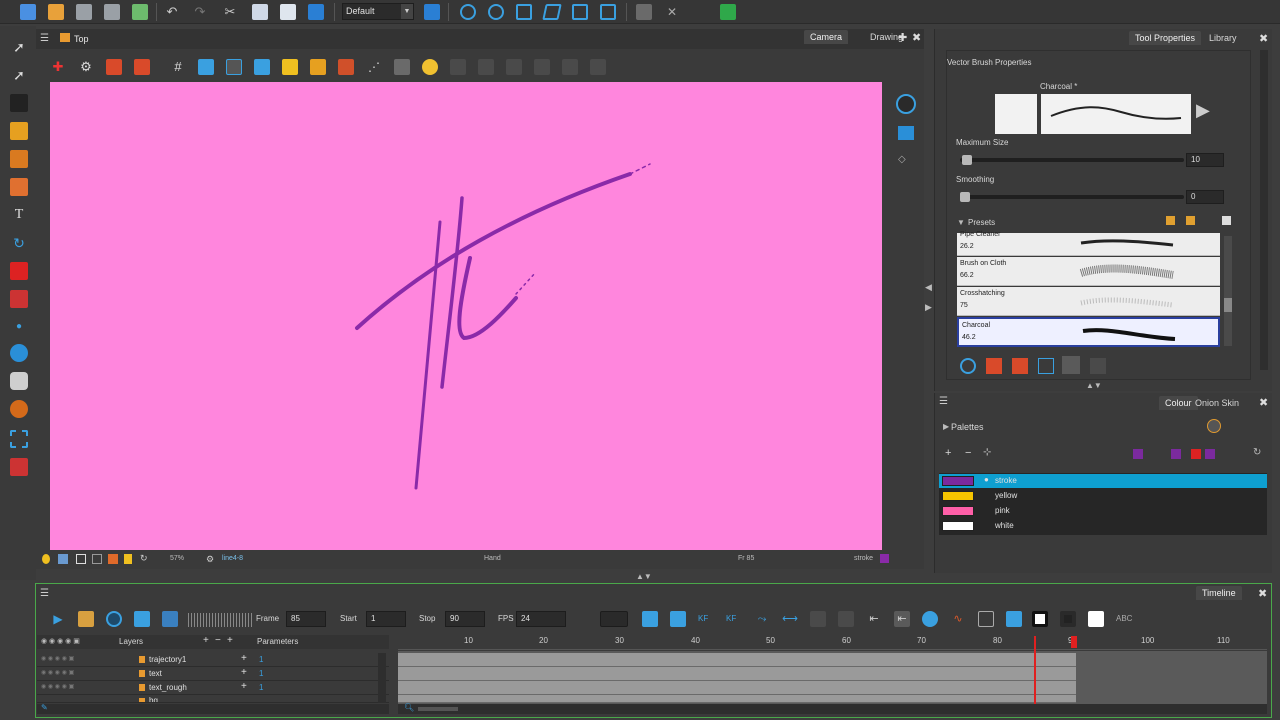  What do you see at coordinates (902, 37) in the screenshot?
I see `add-view-icon: ✚` at bounding box center [902, 37].